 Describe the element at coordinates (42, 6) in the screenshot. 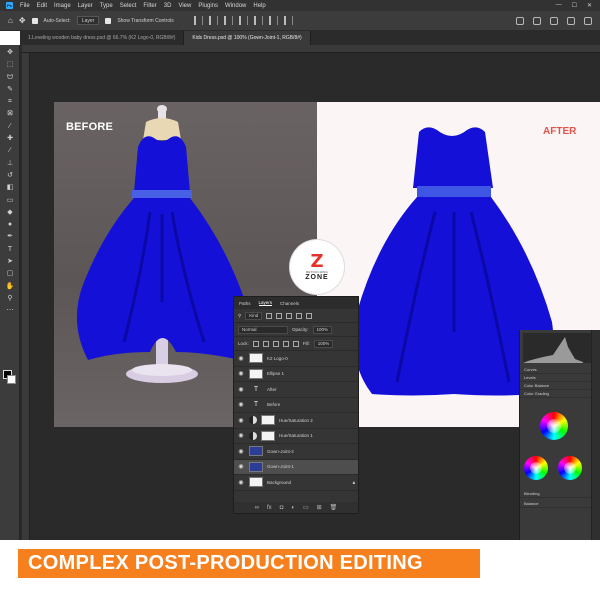

I see `menu-edit: Edit` at that location.